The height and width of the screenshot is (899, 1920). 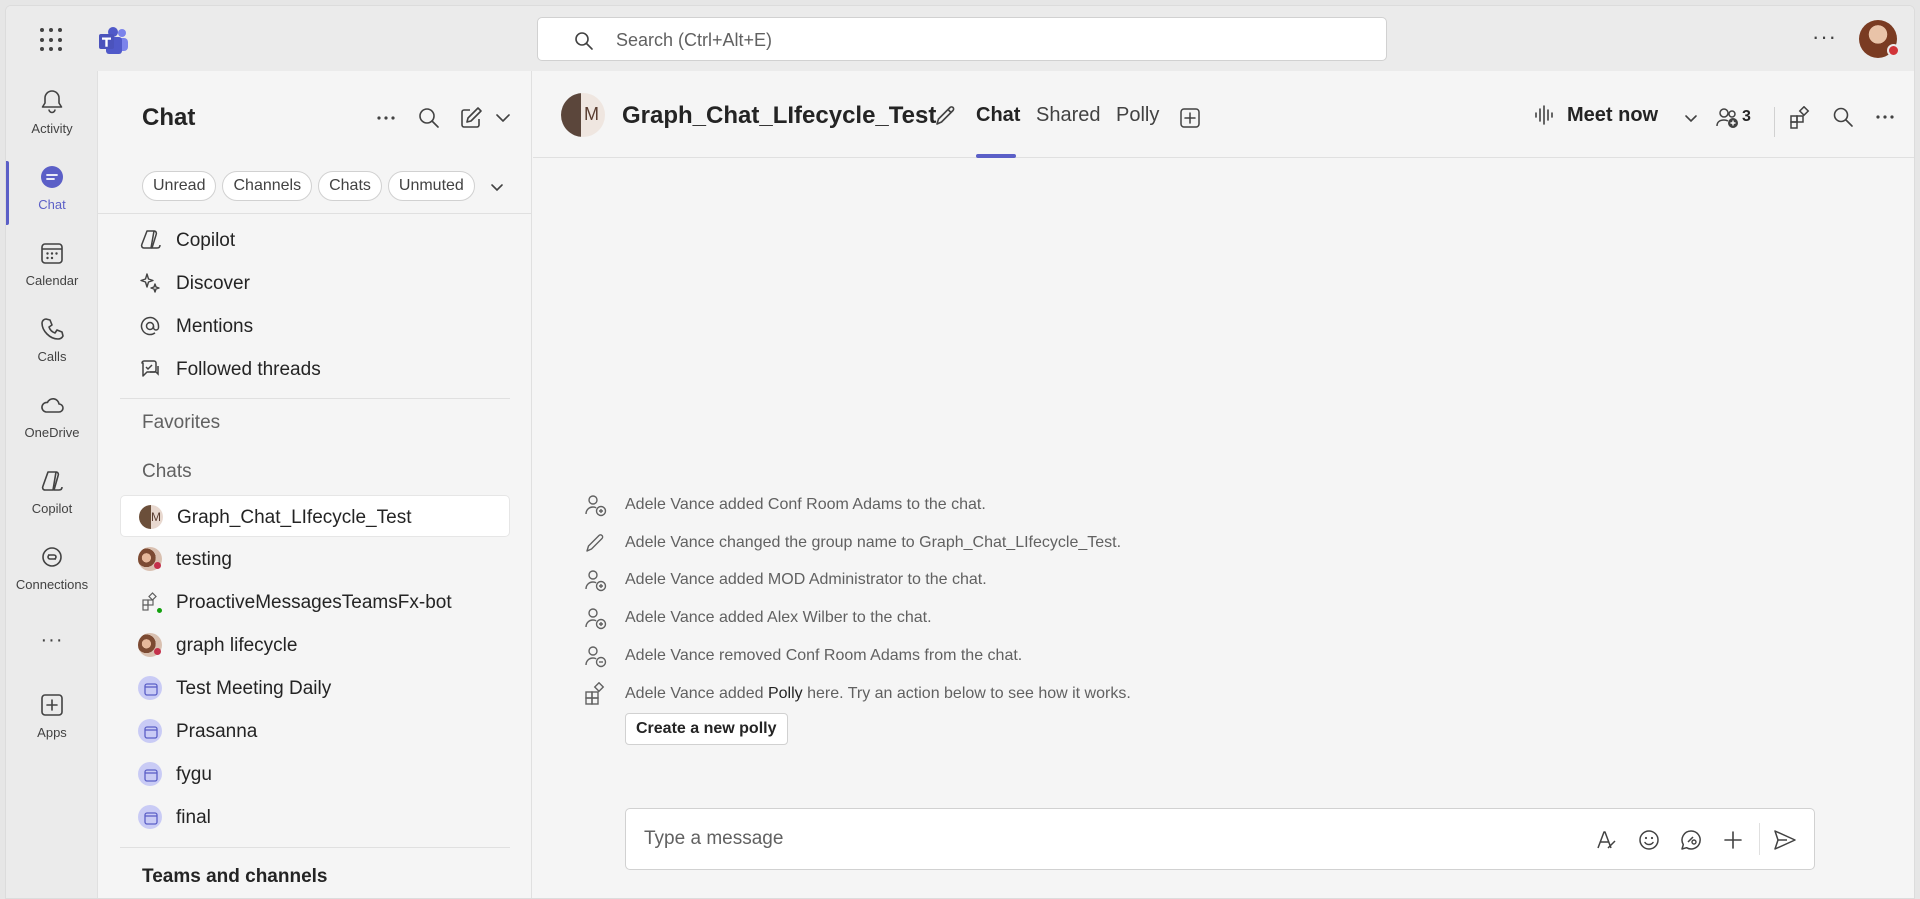 I want to click on phone-icon, so click(x=52, y=329).